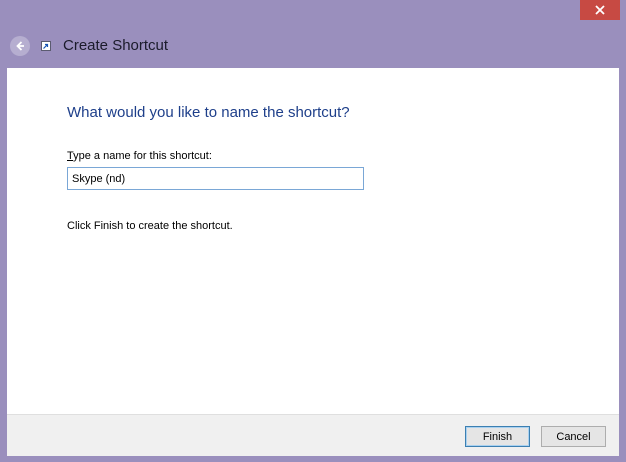  Describe the element at coordinates (313, 435) in the screenshot. I see `button-bar: Finish Cancel` at that location.